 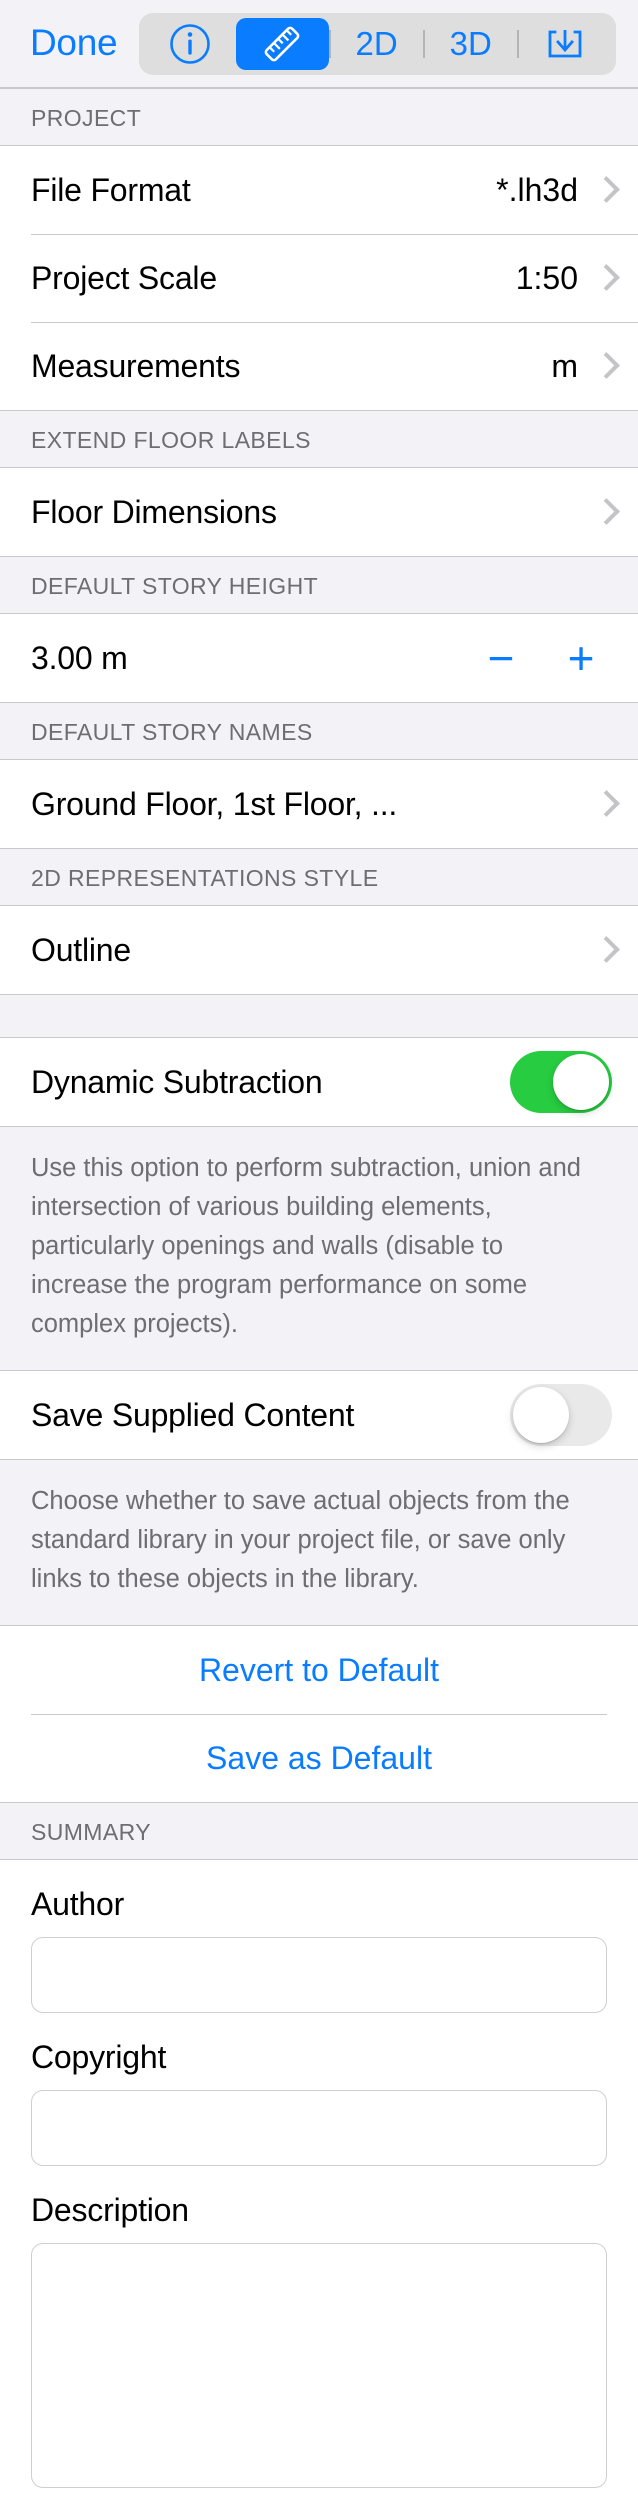 I want to click on revert-to-default-button: Revert to Default, so click(x=319, y=1670).